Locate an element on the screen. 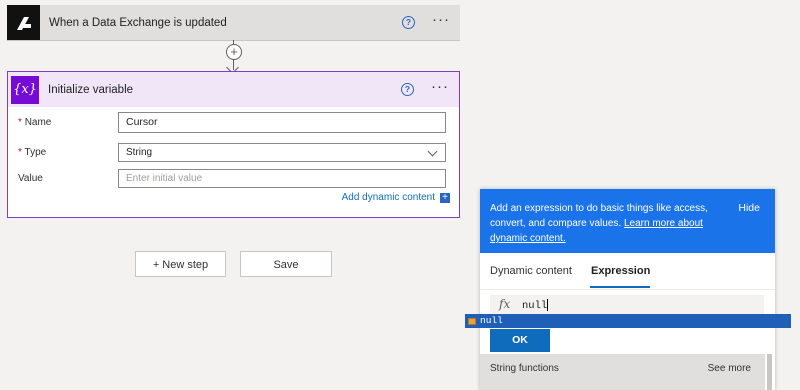  keyword-icon is located at coordinates (472, 321).